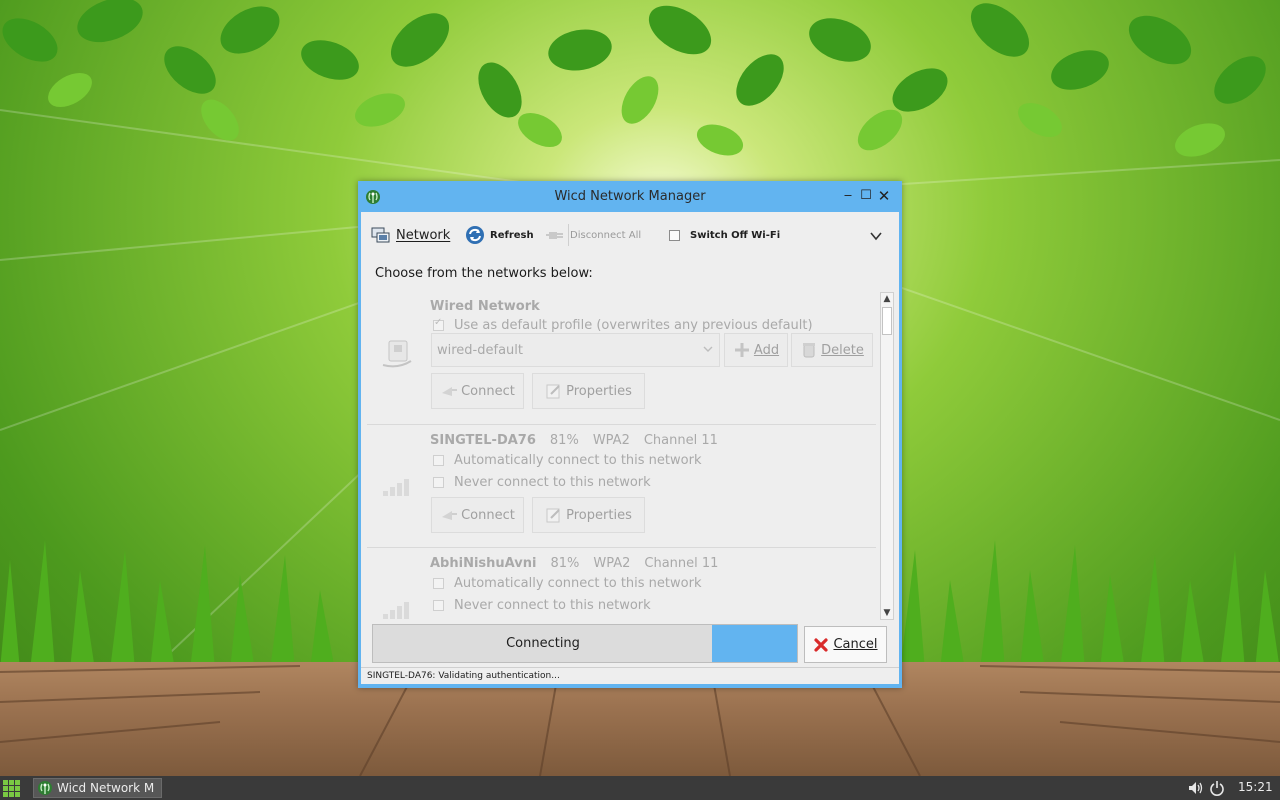 Image resolution: width=1280 pixels, height=800 pixels. Describe the element at coordinates (438, 324) in the screenshot. I see `default-profile-checkbox` at that location.